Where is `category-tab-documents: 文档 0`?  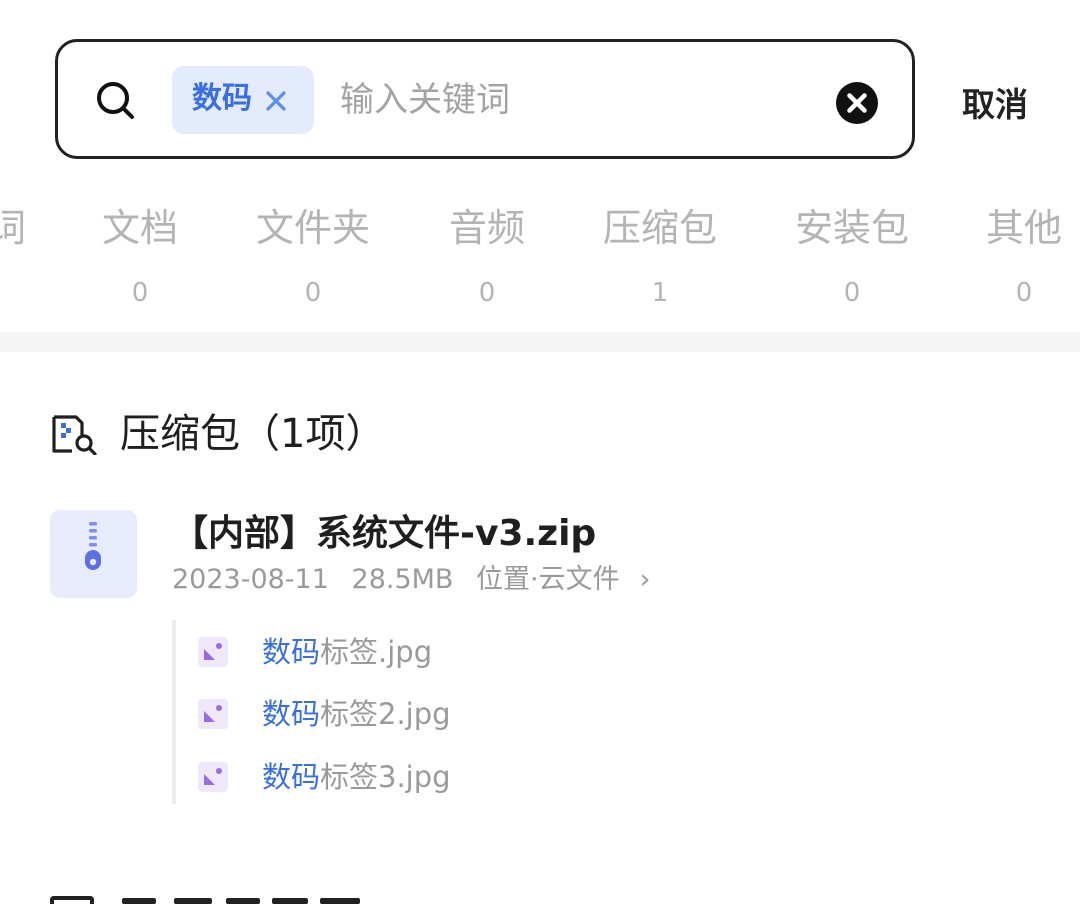
category-tab-documents: 文档 0 is located at coordinates (140, 256).